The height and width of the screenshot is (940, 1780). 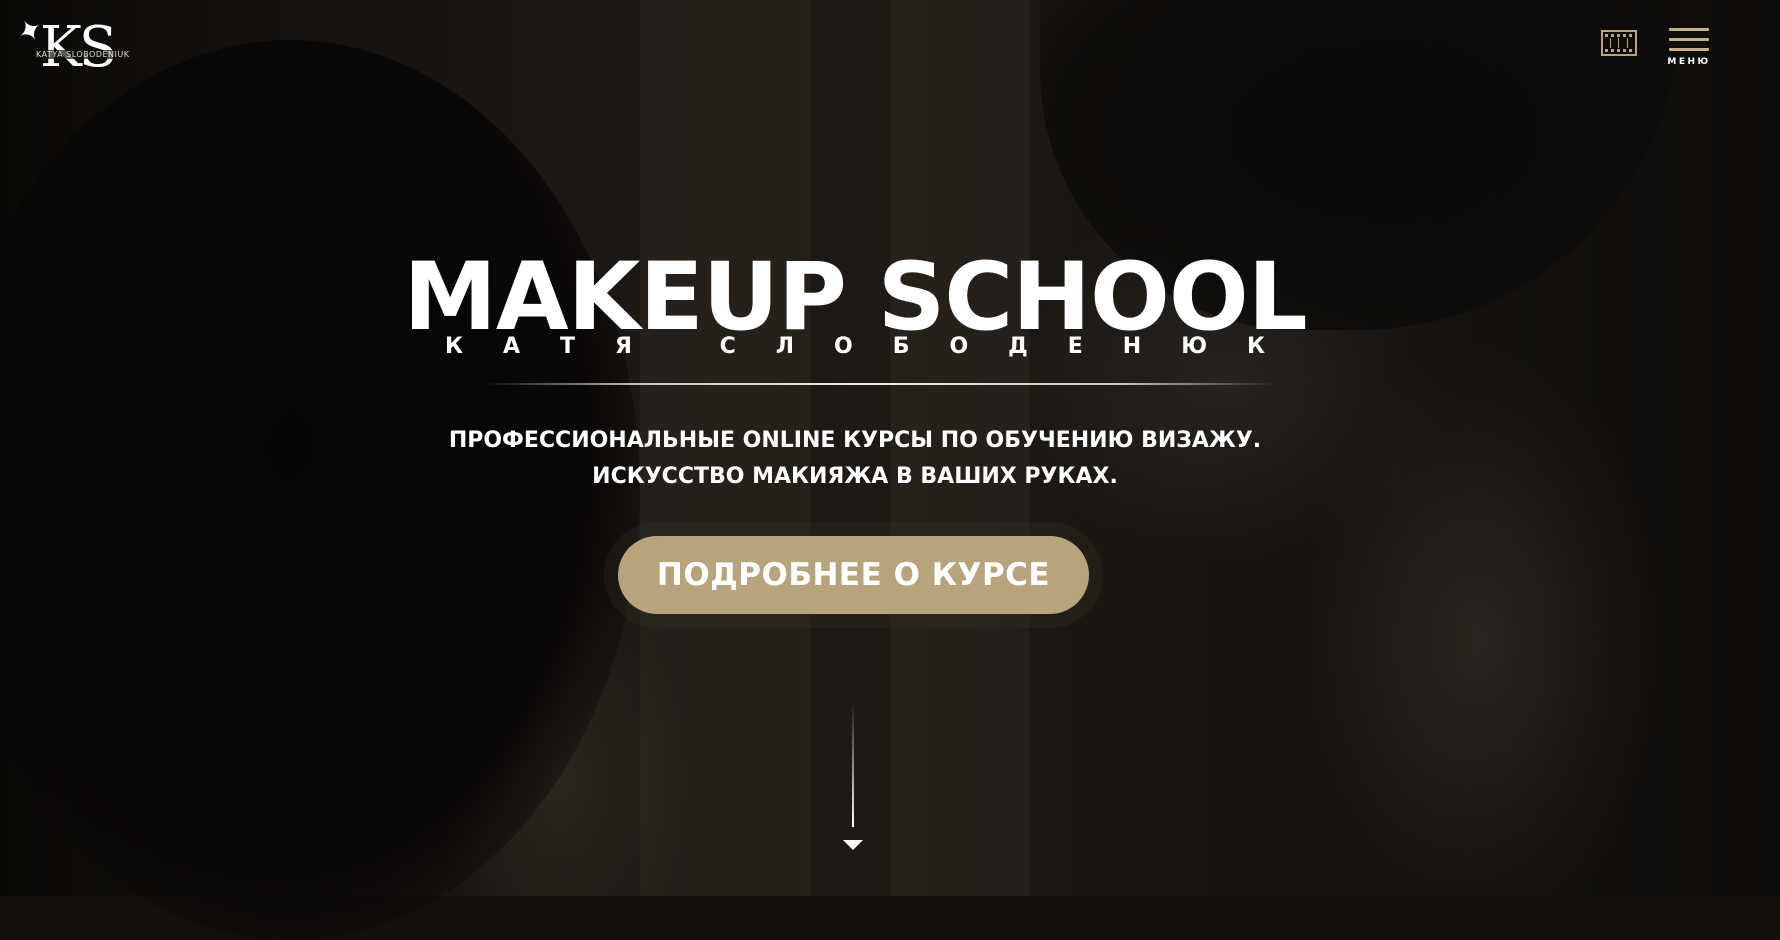 I want to click on hamburger-menu-icon, so click(x=1689, y=29).